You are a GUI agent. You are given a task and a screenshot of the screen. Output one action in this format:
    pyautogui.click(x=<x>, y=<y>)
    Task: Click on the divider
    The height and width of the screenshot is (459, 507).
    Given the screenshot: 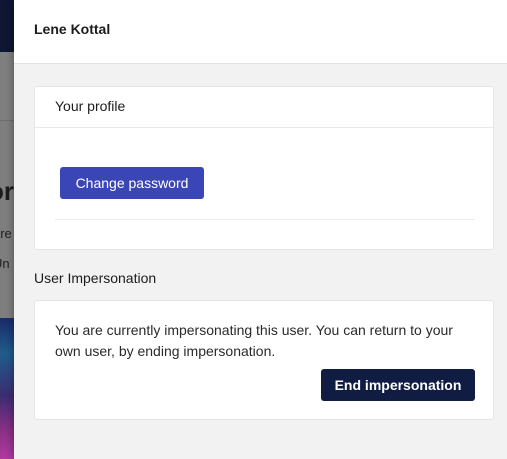 What is the action you would take?
    pyautogui.click(x=265, y=219)
    